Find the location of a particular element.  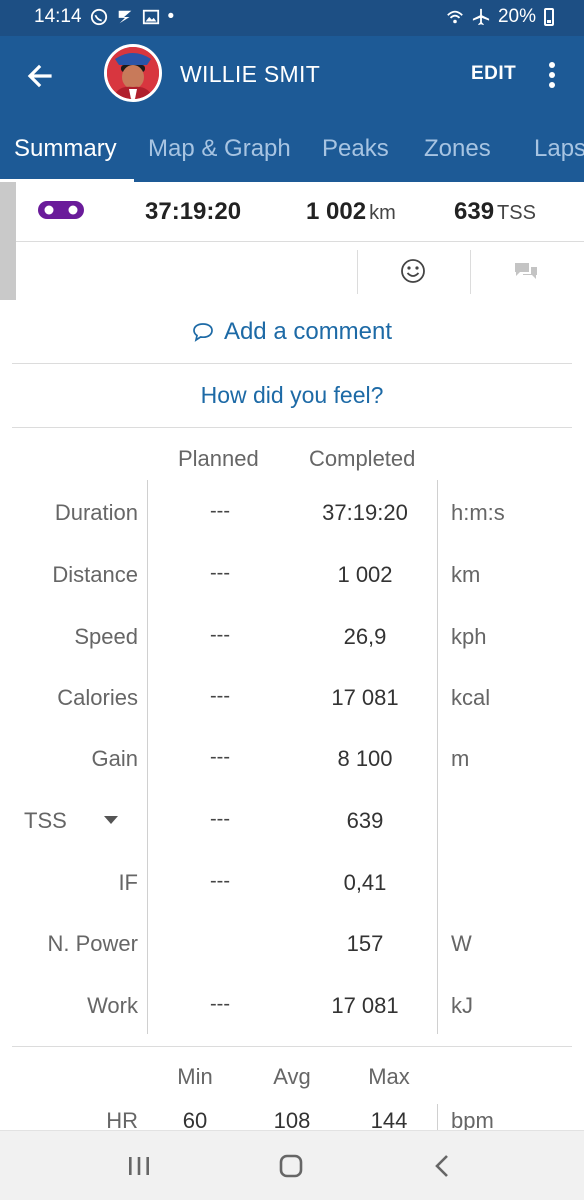

gallery-icon is located at coordinates (150, 17).